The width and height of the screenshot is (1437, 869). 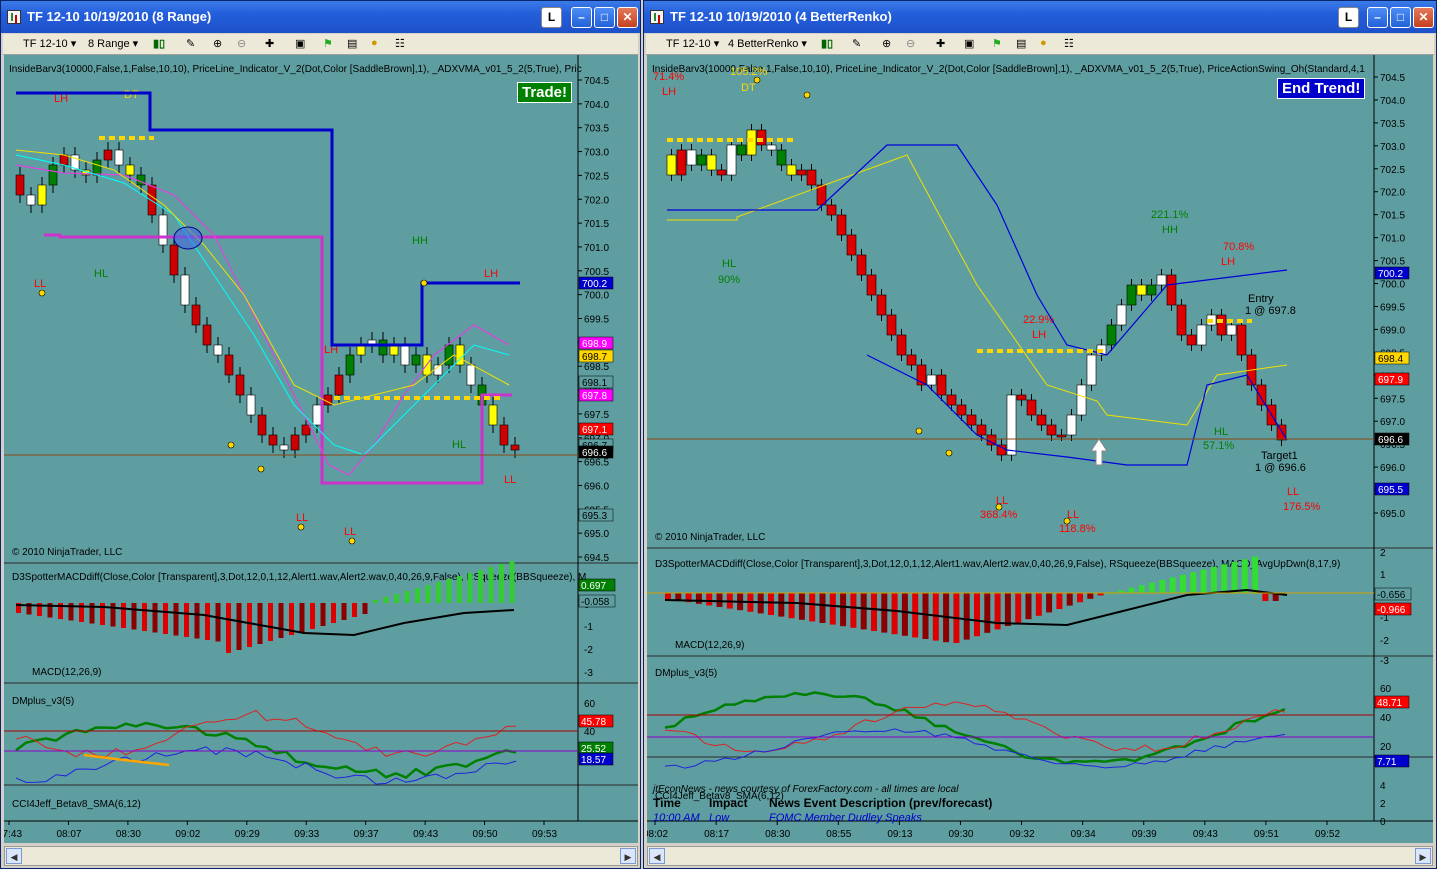 What do you see at coordinates (321, 856) in the screenshot?
I see `left-horizontal-scrollbar: ◀ ▶` at bounding box center [321, 856].